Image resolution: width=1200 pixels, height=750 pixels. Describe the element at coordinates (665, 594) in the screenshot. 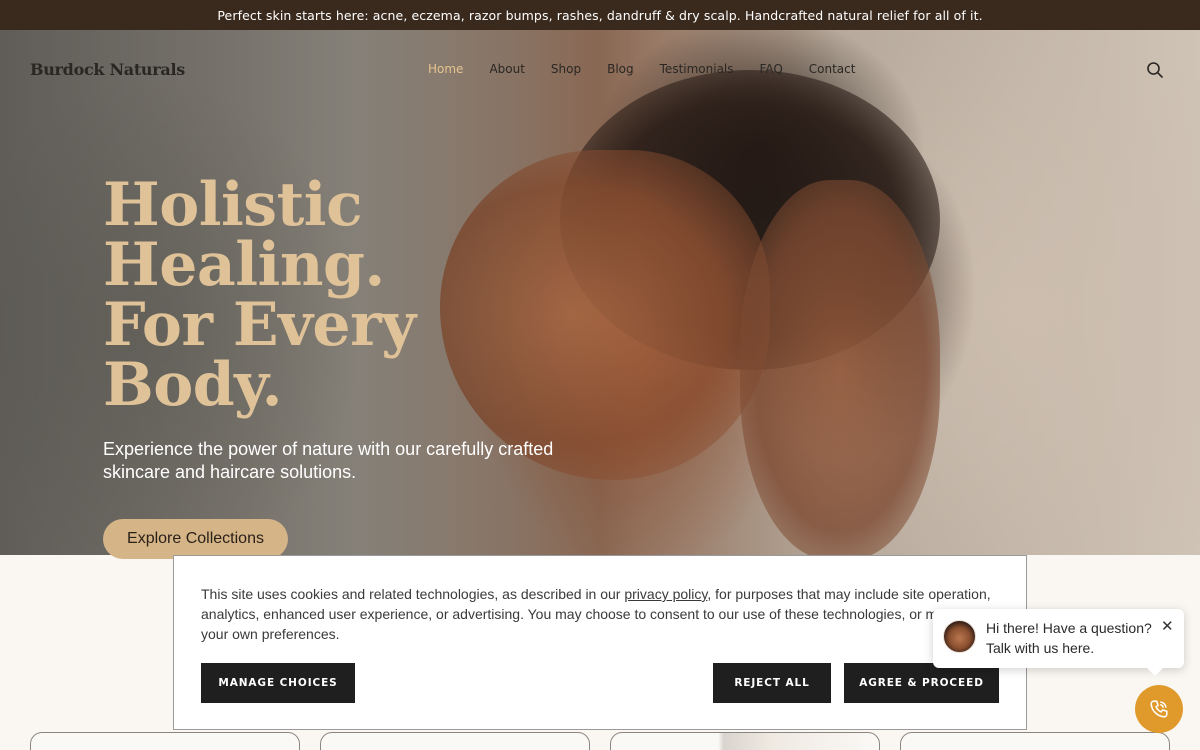

I see `privacy-policy-link: privacy policy` at that location.